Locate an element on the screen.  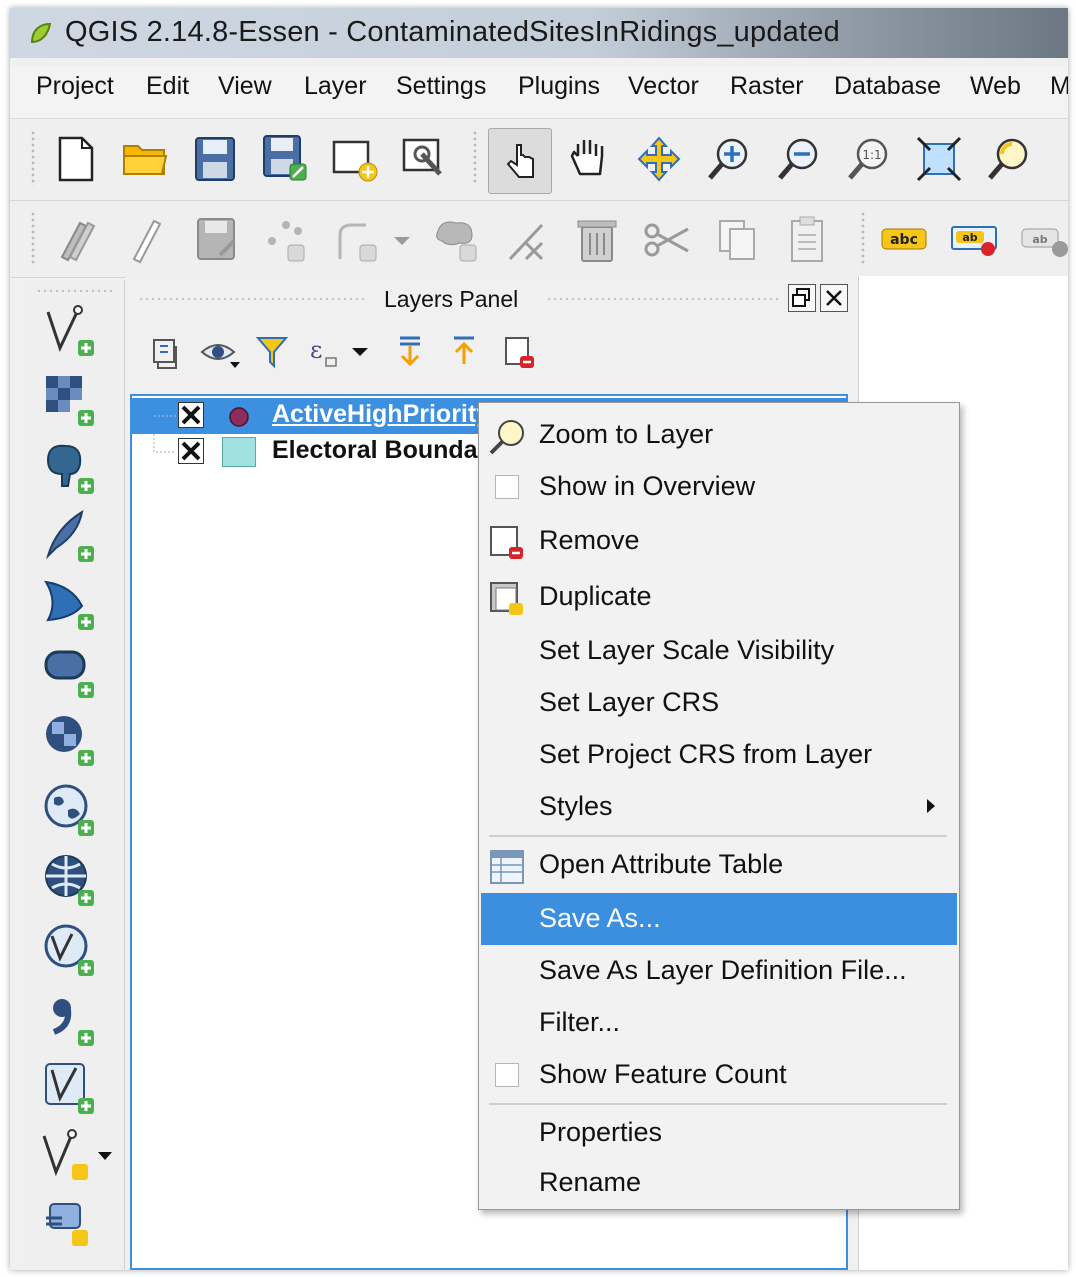
add-mssql-layer-button is located at coordinates (73, 607).